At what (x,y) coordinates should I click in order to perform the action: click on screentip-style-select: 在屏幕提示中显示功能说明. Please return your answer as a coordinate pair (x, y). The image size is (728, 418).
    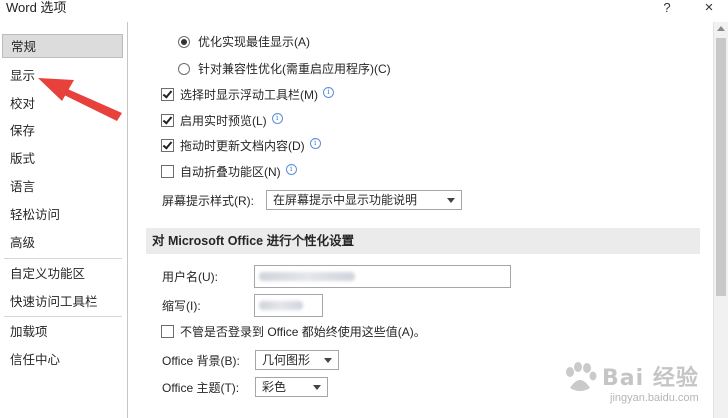
    Looking at the image, I should click on (364, 200).